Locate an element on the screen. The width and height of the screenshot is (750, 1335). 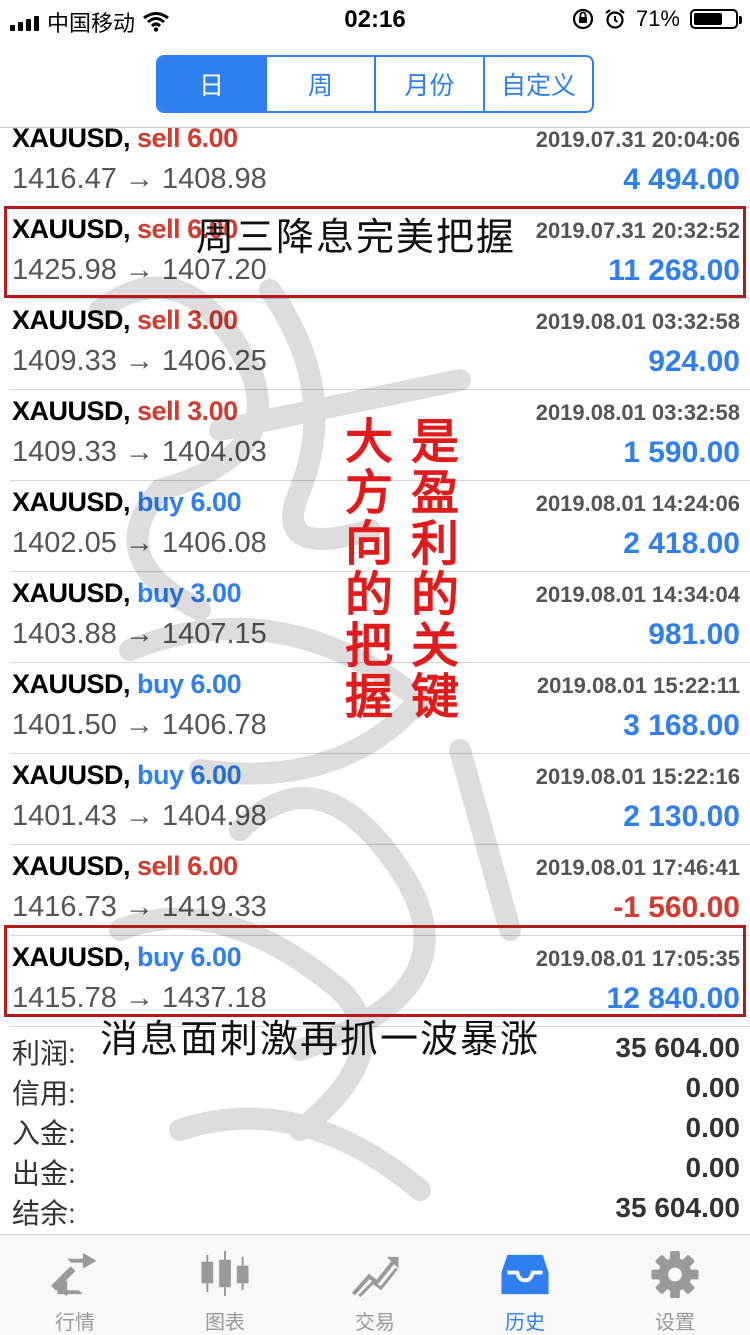
summary-row-withdrawal: 出金: 0.00 is located at coordinates (376, 1168).